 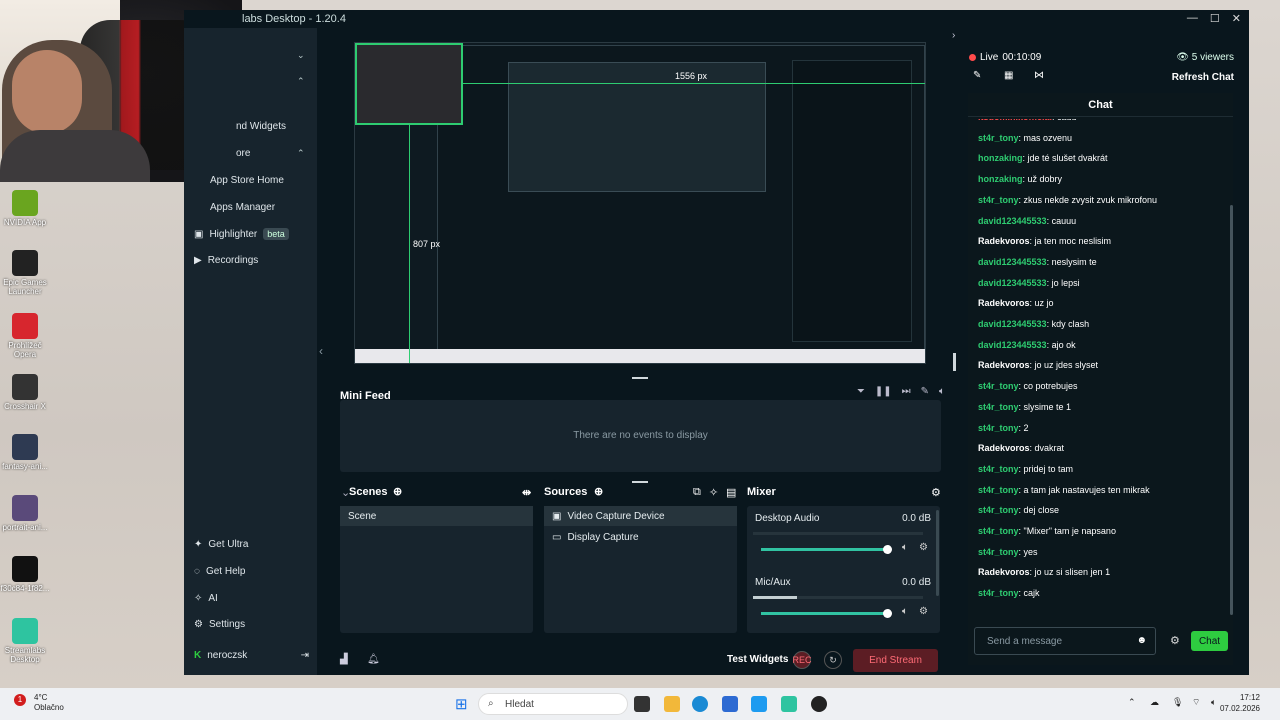 I want to click on sidebar-item-recordings: ▶ Recordings, so click(x=226, y=260).